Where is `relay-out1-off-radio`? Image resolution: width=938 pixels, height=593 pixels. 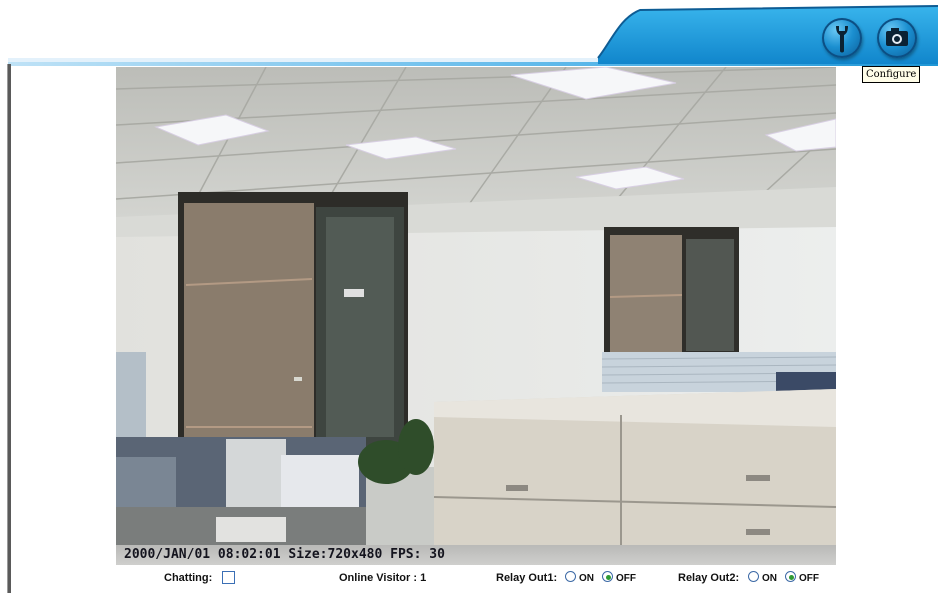
relay-out1-off-radio is located at coordinates (607, 576).